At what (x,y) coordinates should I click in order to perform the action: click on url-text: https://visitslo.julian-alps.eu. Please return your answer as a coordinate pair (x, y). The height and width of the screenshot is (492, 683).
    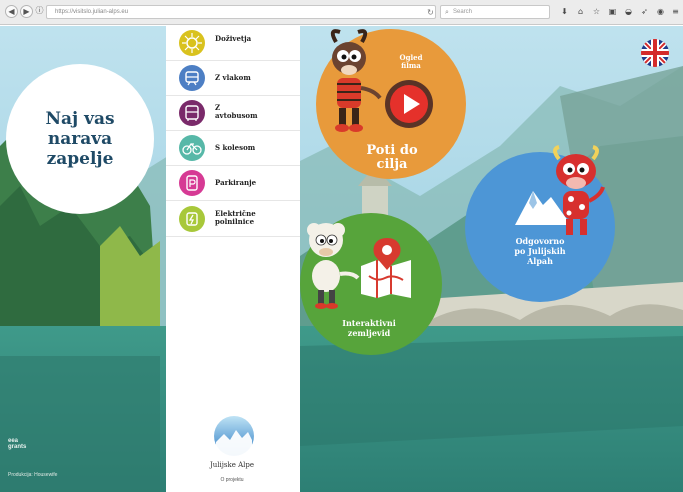
    Looking at the image, I should click on (92, 12).